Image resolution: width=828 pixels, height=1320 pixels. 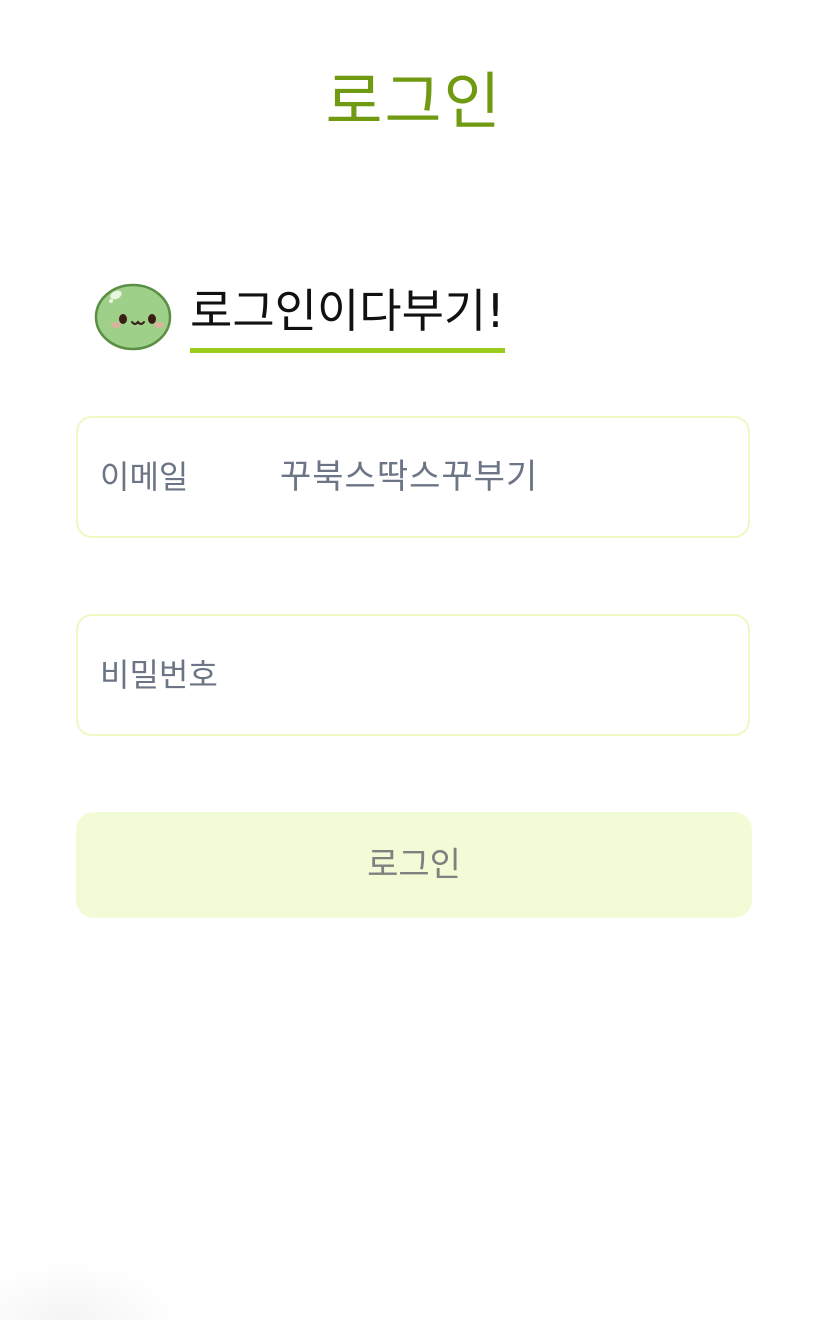 I want to click on green-slime-mascot-icon, so click(x=133, y=317).